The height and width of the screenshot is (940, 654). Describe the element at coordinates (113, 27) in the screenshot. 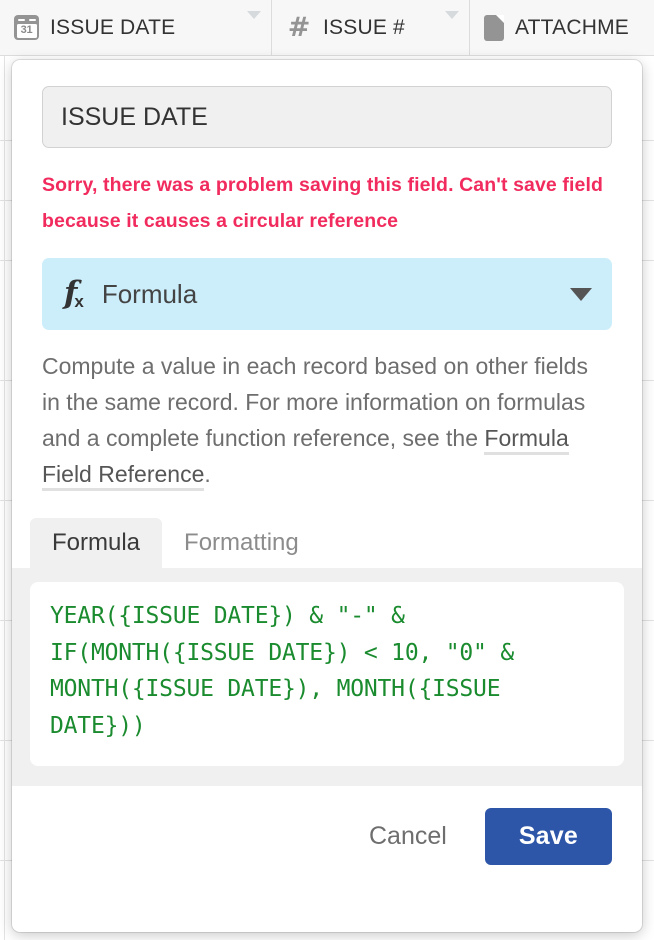

I see `column-header-label: ISSUE DATE` at that location.